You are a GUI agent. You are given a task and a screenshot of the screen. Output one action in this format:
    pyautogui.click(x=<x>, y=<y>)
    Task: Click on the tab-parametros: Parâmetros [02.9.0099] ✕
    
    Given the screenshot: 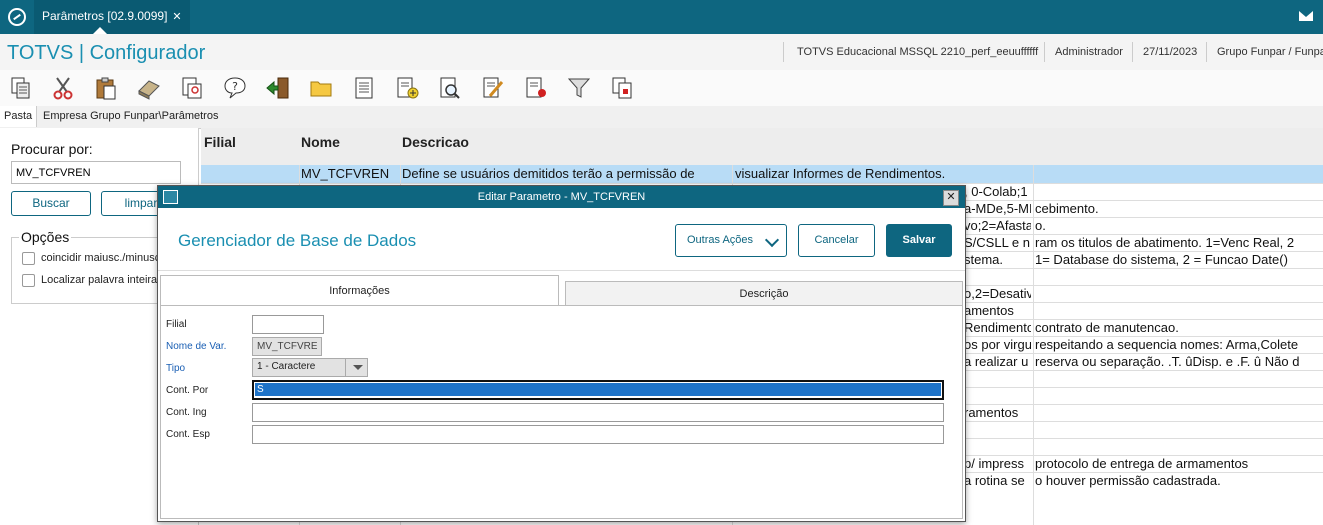 What is the action you would take?
    pyautogui.click(x=112, y=17)
    